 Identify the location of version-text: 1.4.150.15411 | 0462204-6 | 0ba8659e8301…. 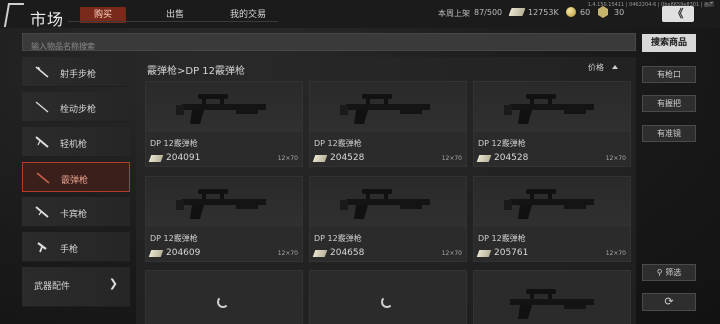
(650, 5).